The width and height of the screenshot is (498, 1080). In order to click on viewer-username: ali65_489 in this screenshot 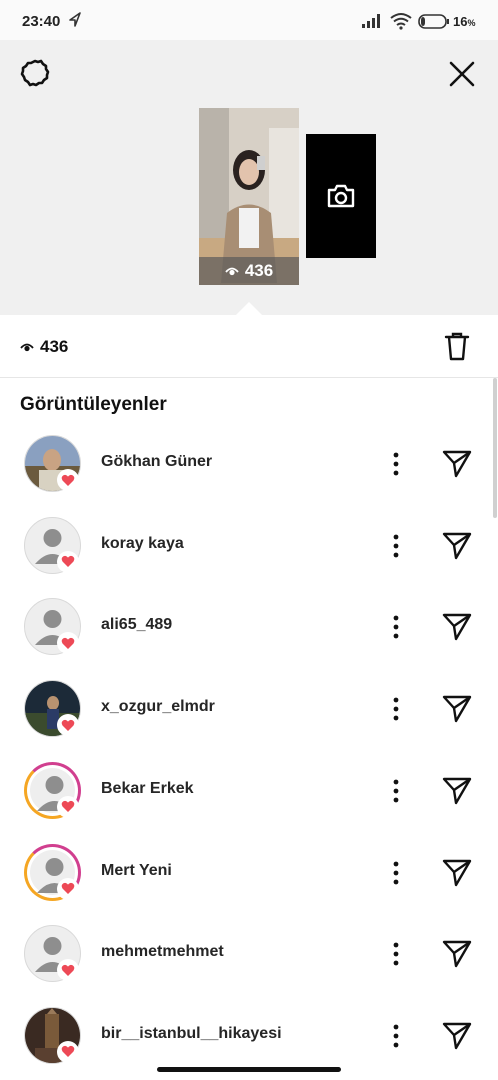, I will do `click(136, 625)`.